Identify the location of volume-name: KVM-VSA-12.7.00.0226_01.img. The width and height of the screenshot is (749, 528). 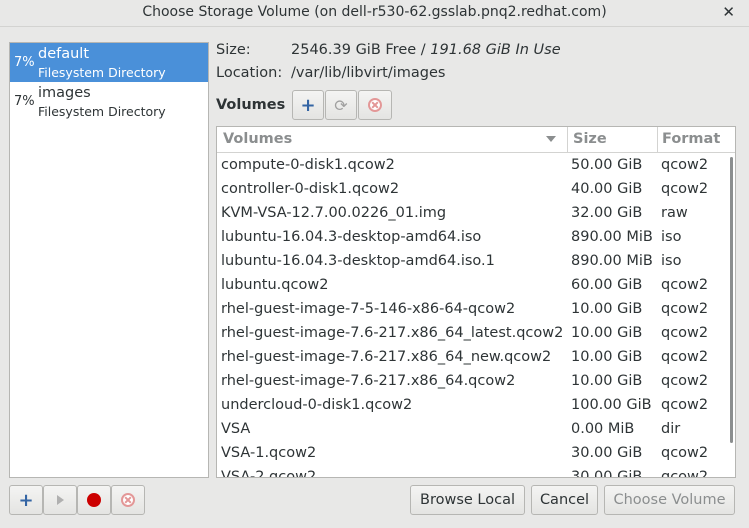
(334, 213).